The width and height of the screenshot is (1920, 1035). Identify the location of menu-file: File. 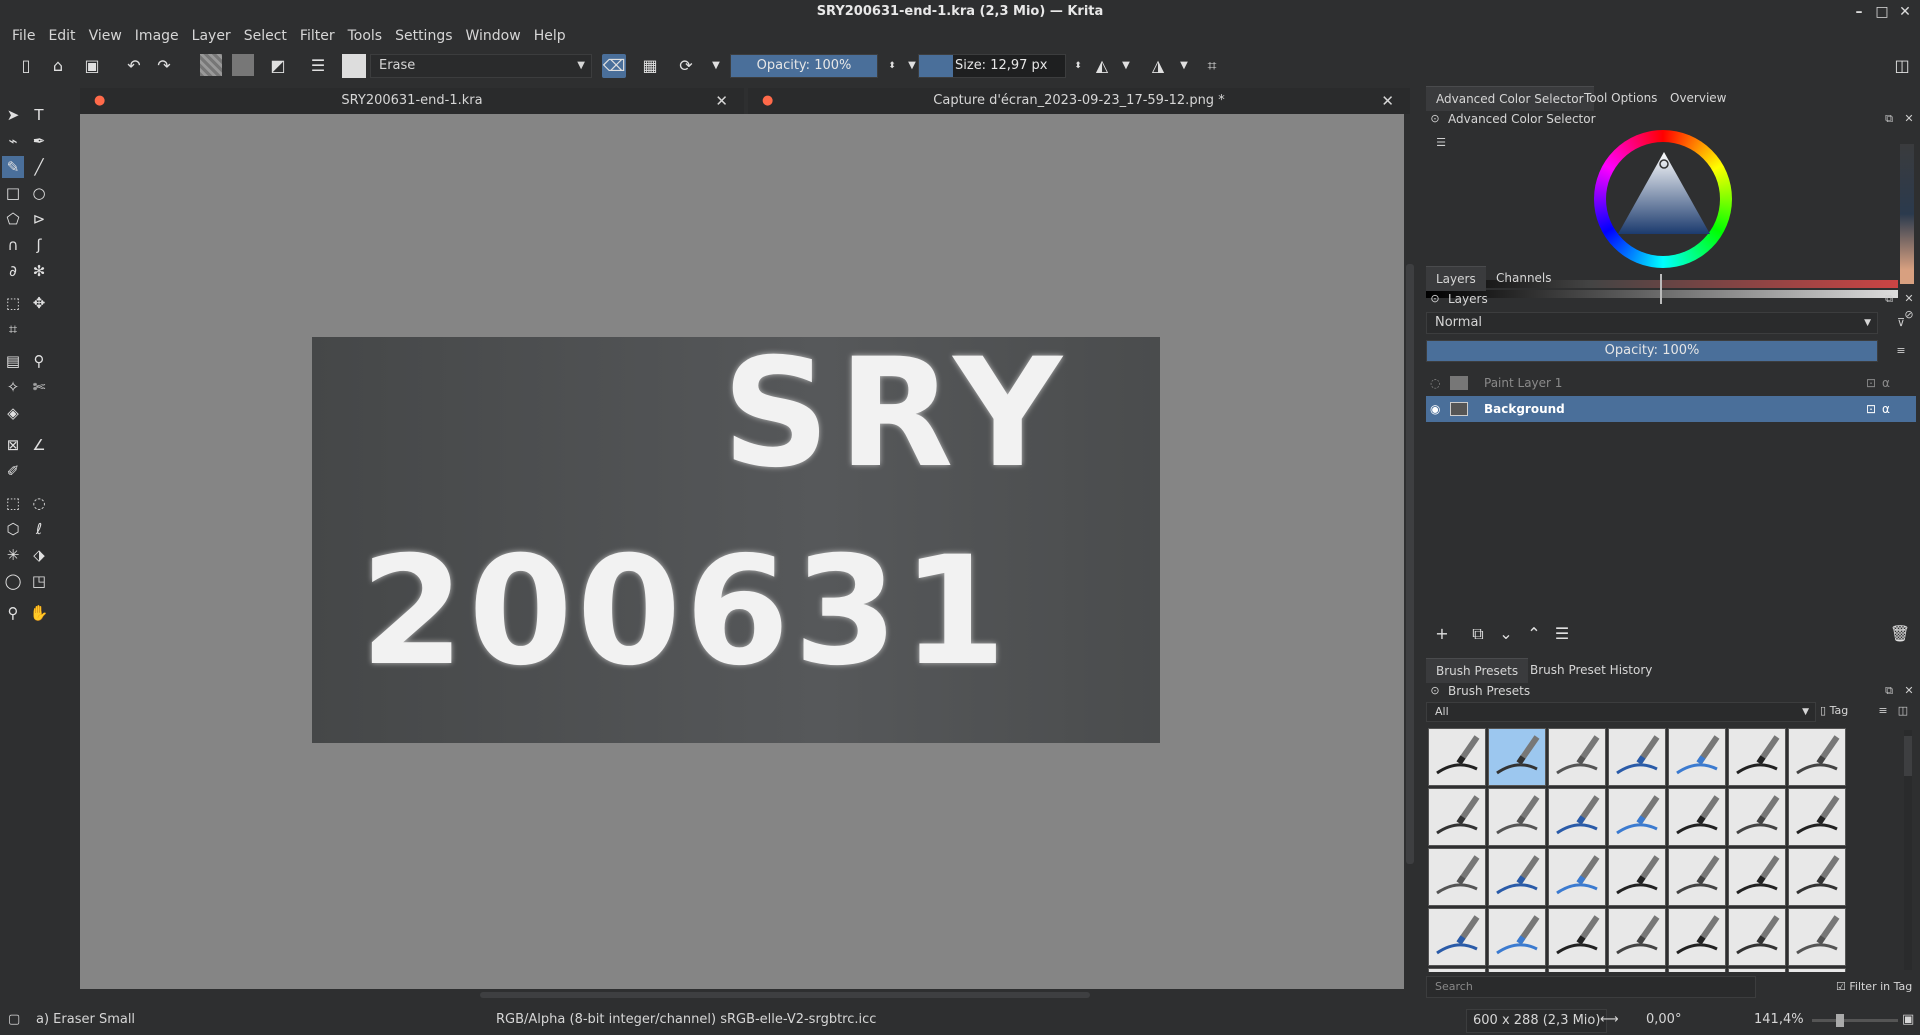
(23, 36).